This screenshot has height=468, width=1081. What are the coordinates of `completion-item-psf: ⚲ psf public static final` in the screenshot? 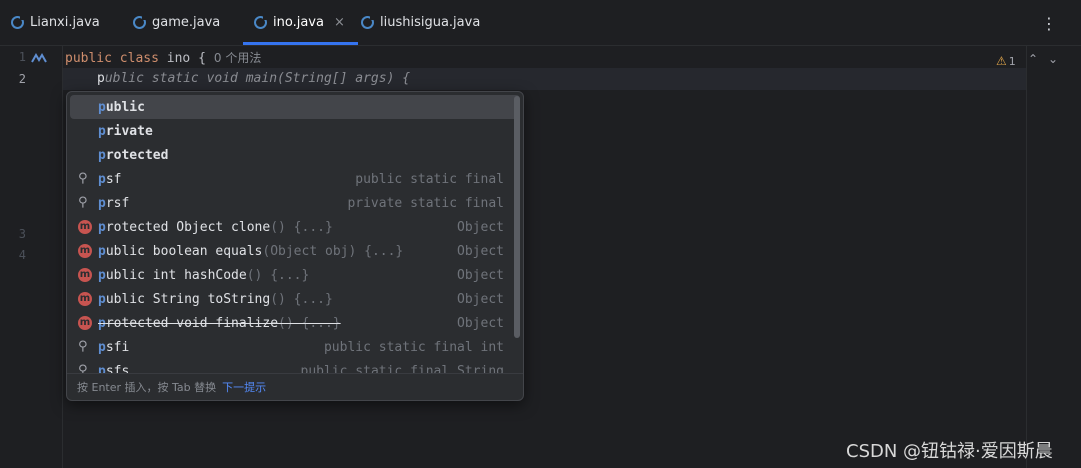 It's located at (295, 179).